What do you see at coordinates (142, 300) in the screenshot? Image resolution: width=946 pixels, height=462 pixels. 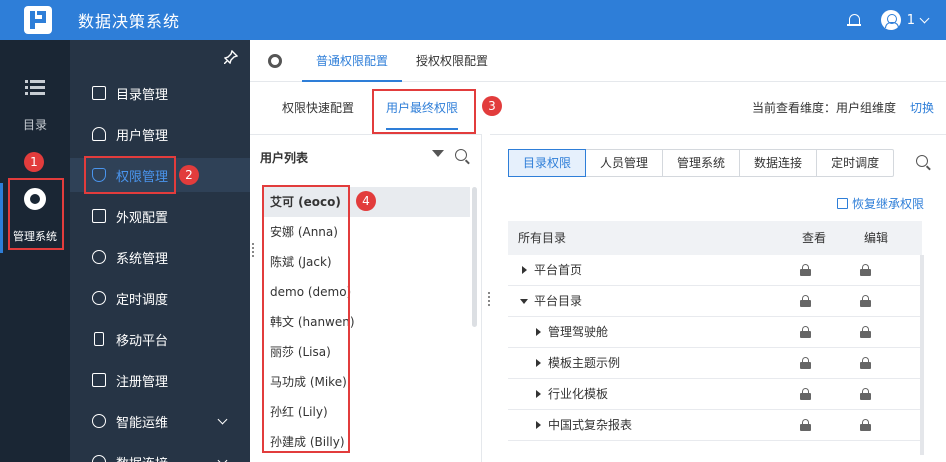 I see `sidebar-item-label: 定时调度` at bounding box center [142, 300].